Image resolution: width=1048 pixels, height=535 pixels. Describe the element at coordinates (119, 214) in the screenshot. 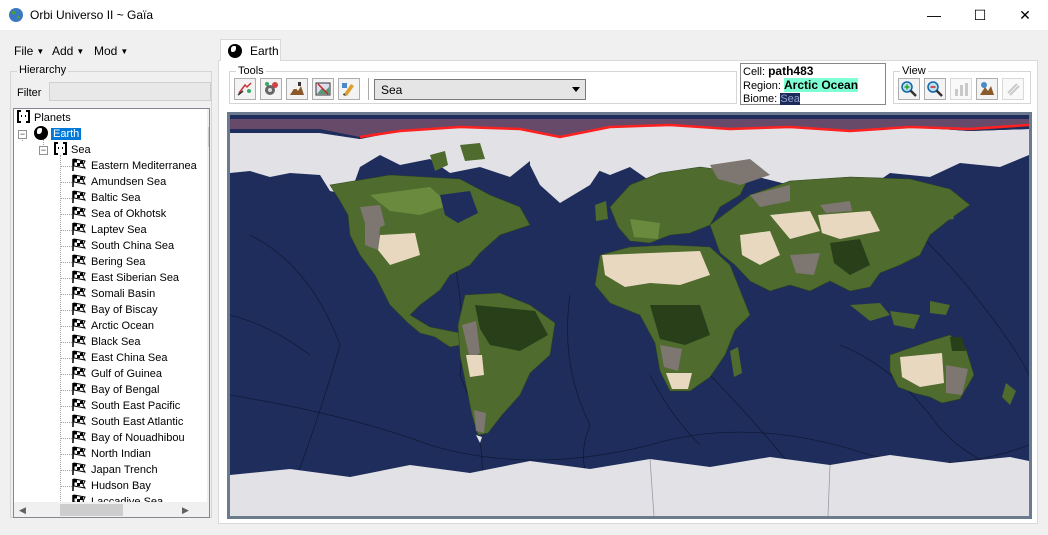

I see `tree-node-sea-item: Sea of Okhotsk` at that location.